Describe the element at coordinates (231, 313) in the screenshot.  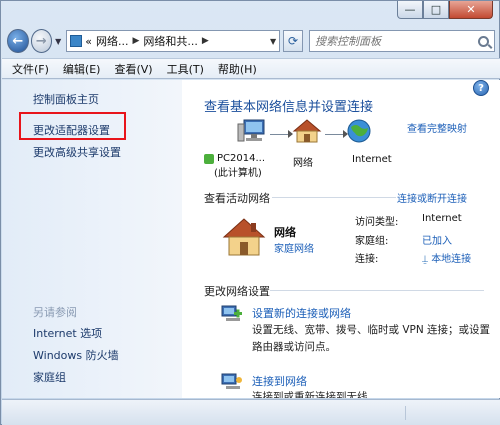
I see `new-connection-icon` at that location.